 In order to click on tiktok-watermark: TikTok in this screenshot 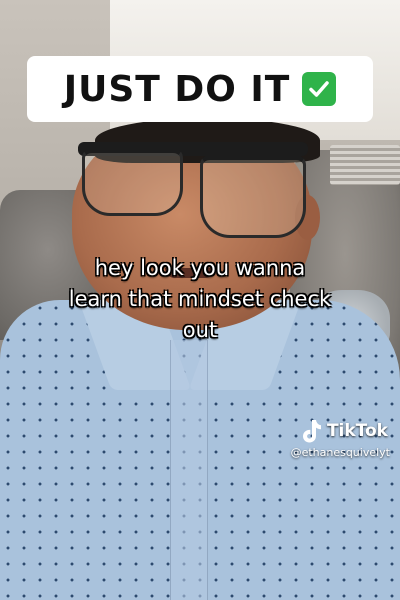, I will do `click(343, 431)`.